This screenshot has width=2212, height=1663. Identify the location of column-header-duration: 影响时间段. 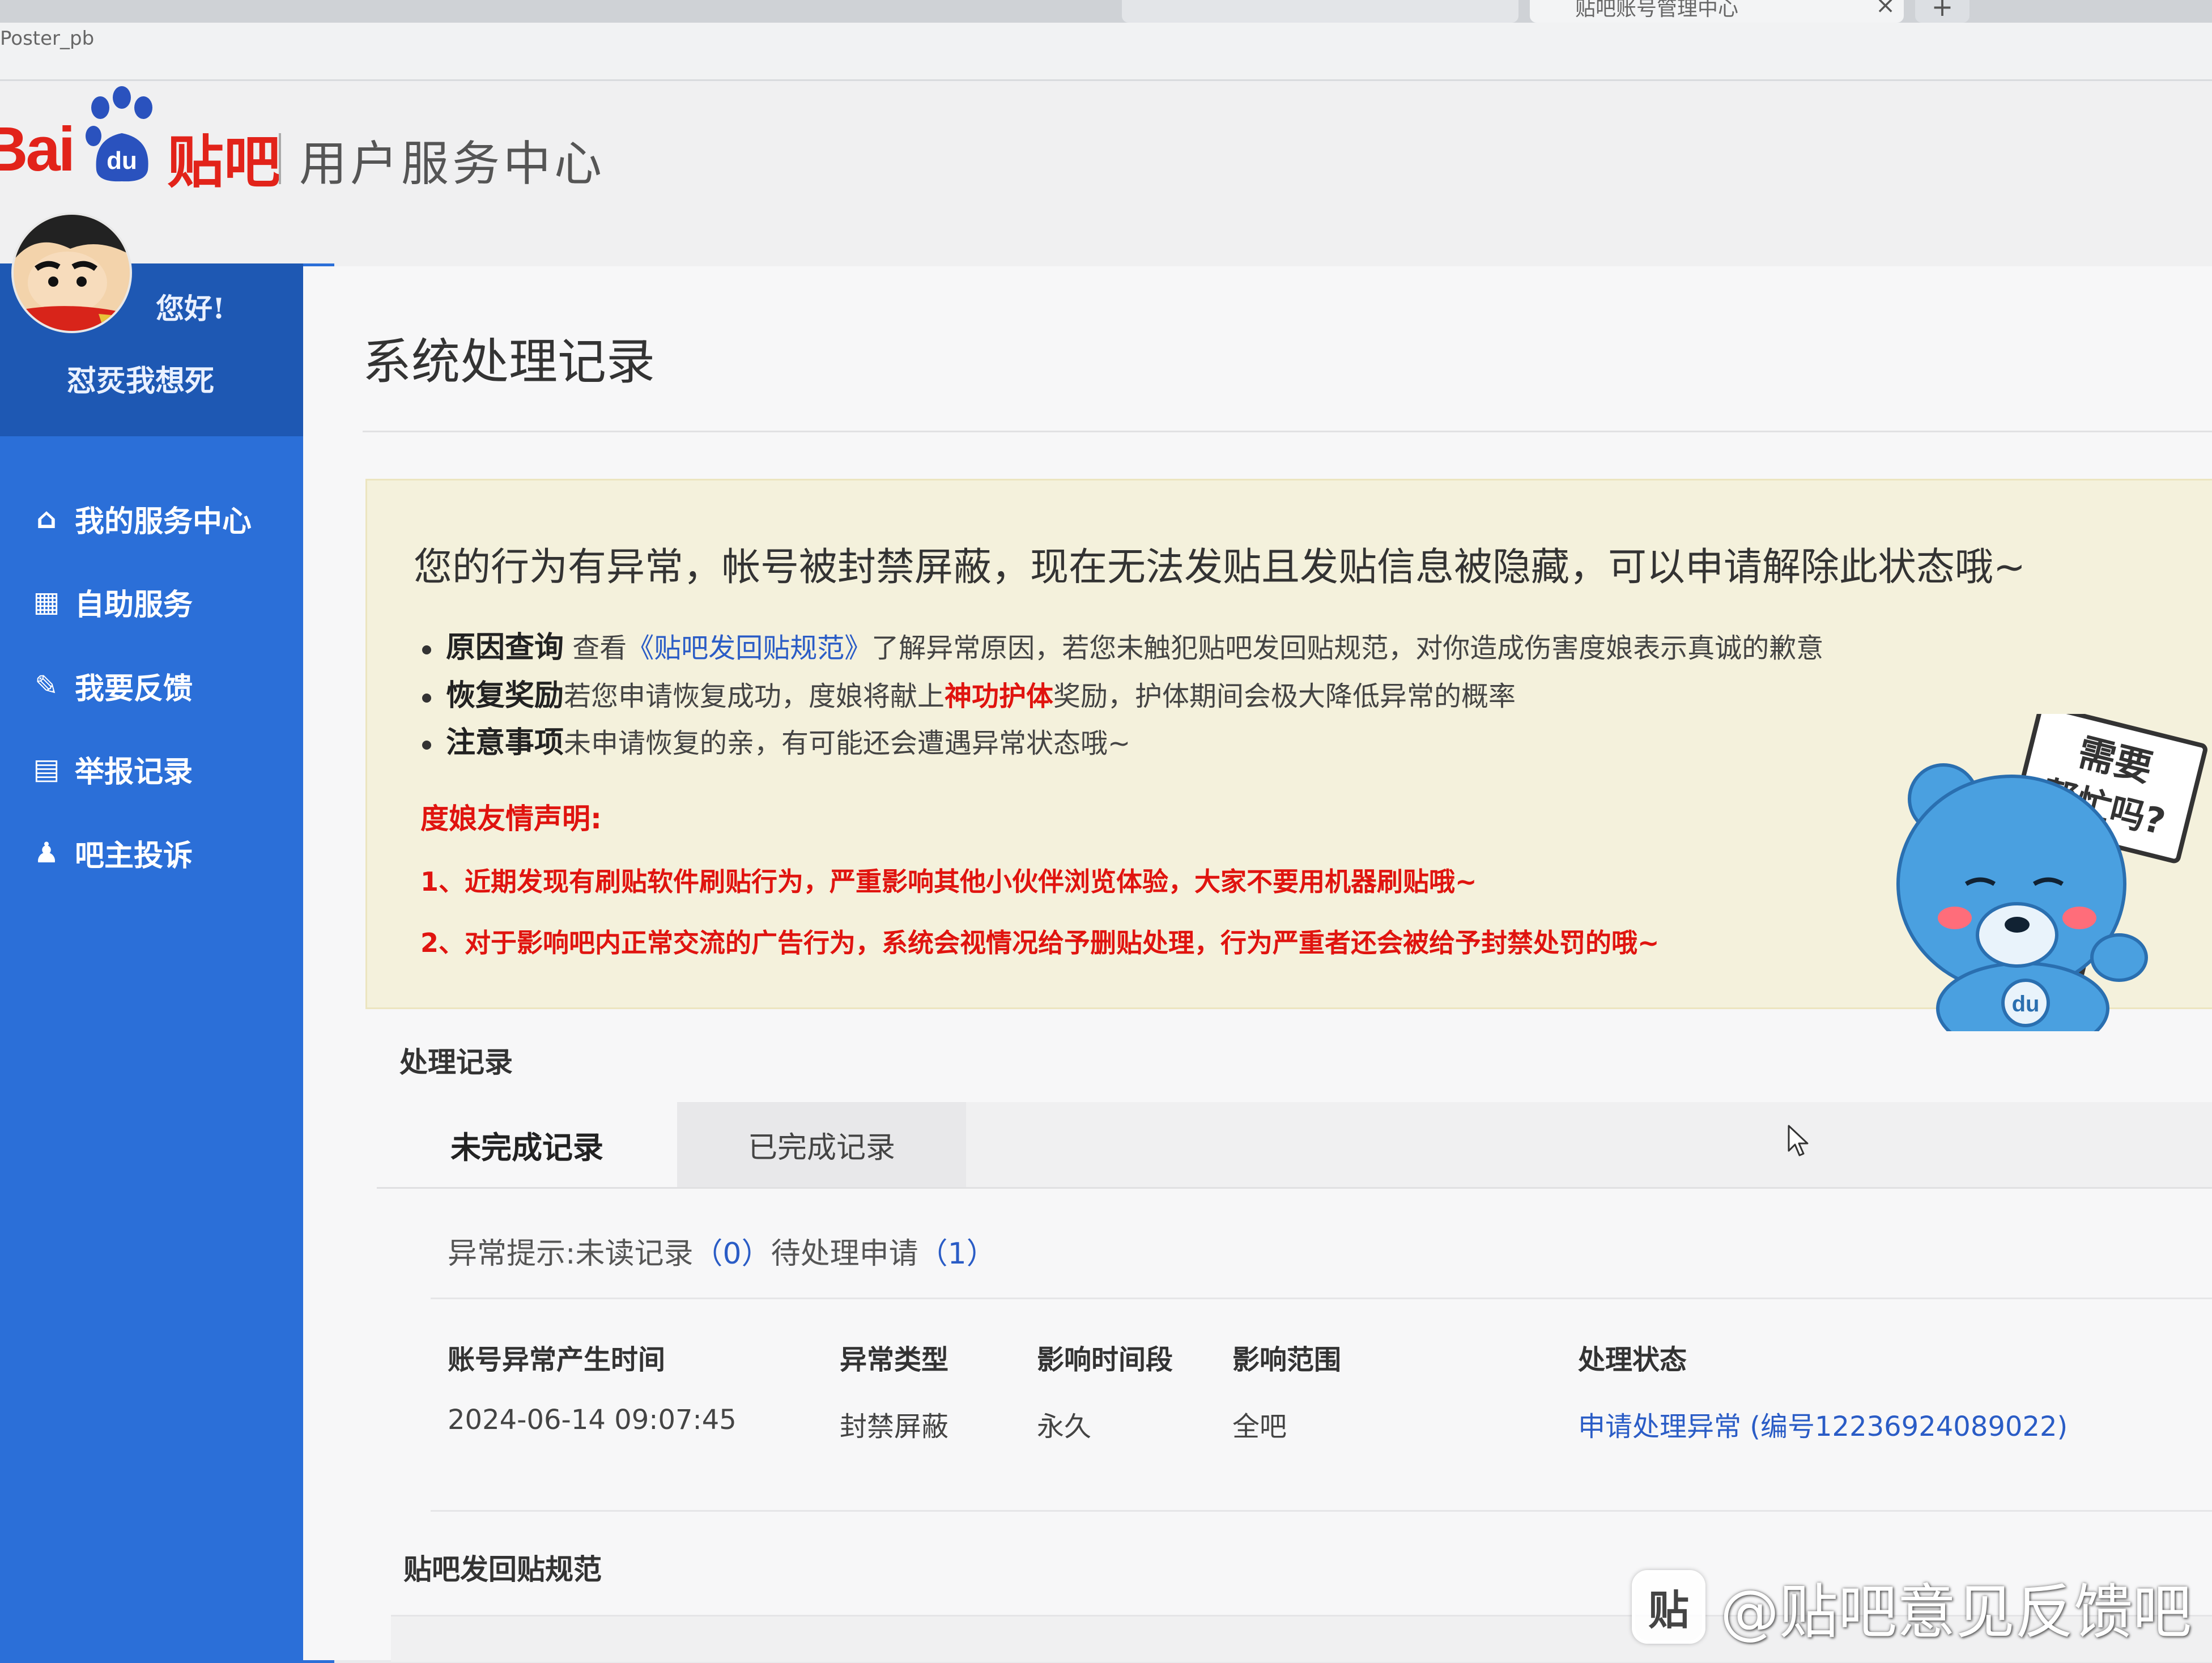
(1105, 1360).